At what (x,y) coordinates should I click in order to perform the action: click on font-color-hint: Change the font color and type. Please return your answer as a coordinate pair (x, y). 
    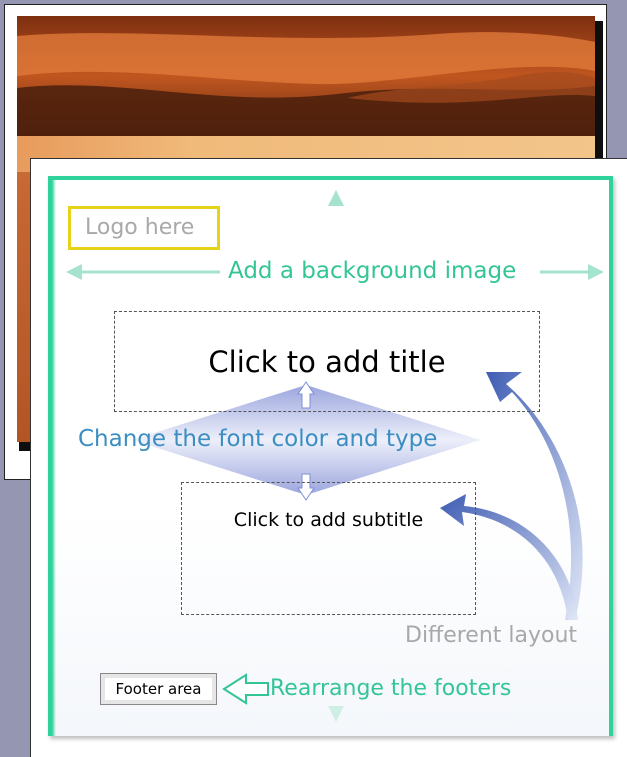
    Looking at the image, I should click on (258, 439).